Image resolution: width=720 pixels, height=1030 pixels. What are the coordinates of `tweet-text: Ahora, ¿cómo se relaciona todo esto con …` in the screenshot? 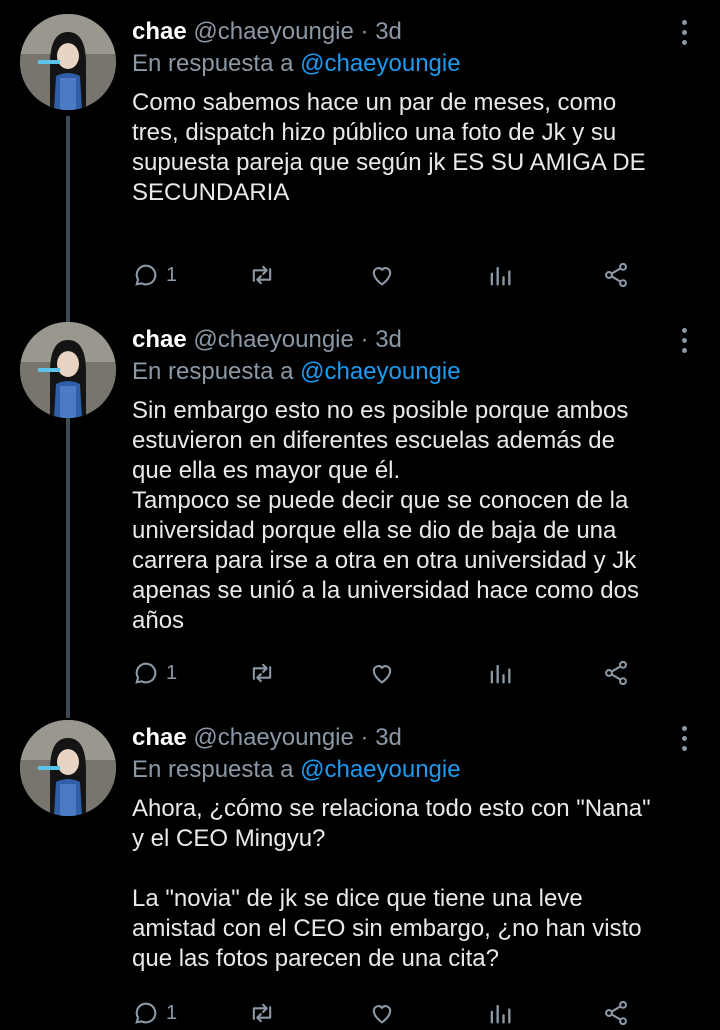 It's located at (391, 883).